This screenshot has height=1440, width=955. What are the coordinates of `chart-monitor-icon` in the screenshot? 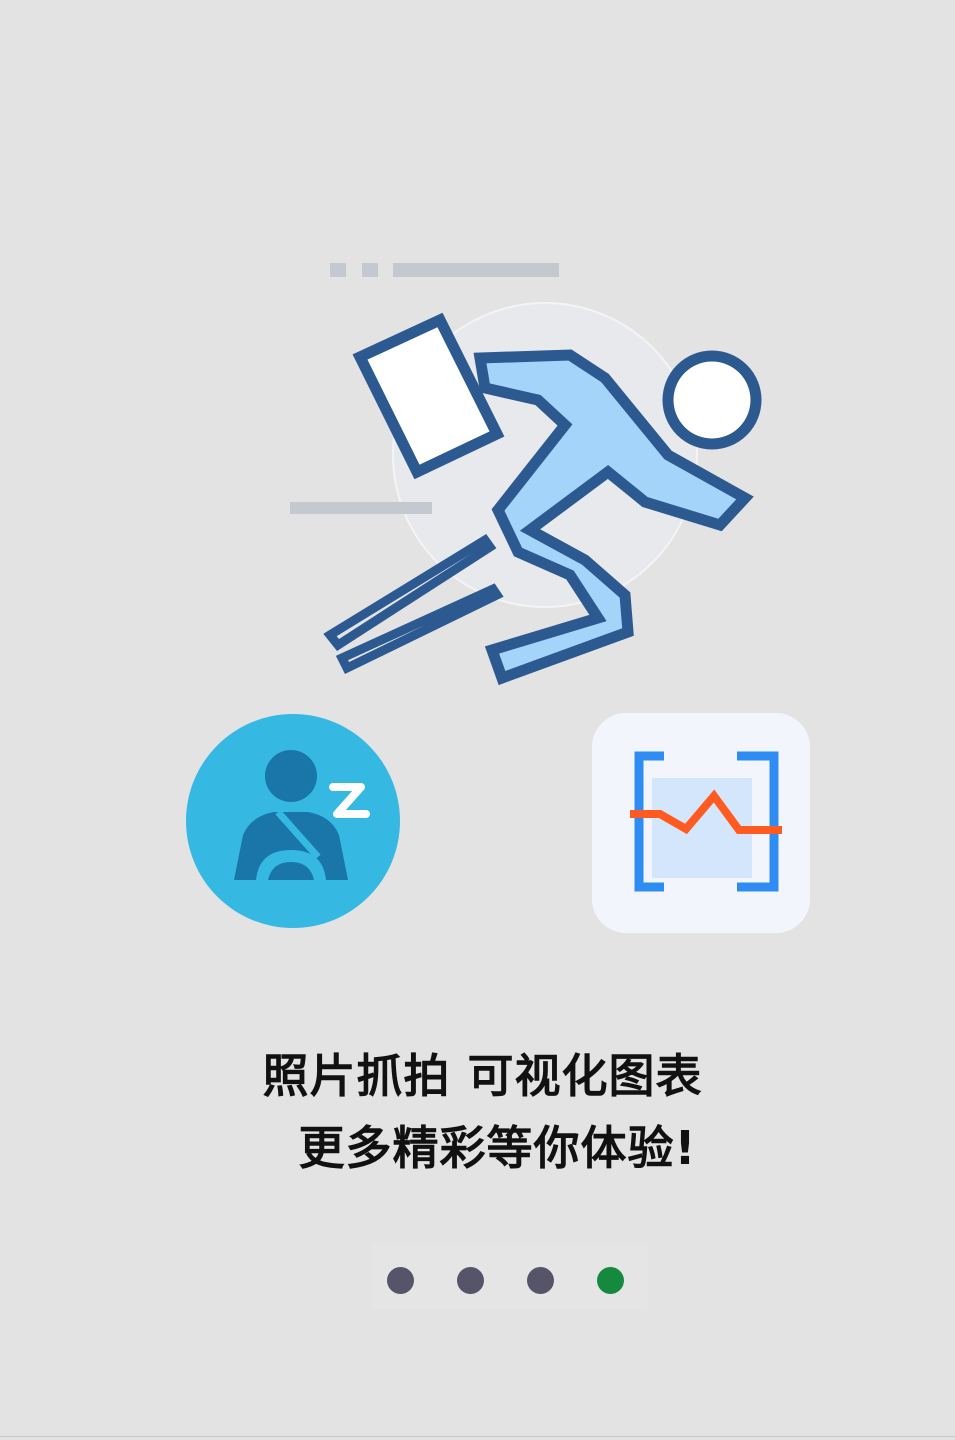 It's located at (706, 821).